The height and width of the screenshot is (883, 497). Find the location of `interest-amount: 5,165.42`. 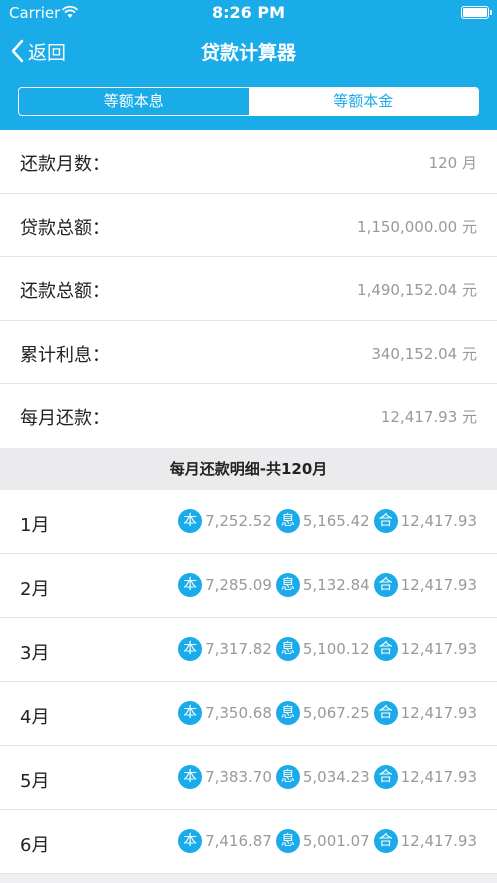

interest-amount: 5,165.42 is located at coordinates (336, 521).